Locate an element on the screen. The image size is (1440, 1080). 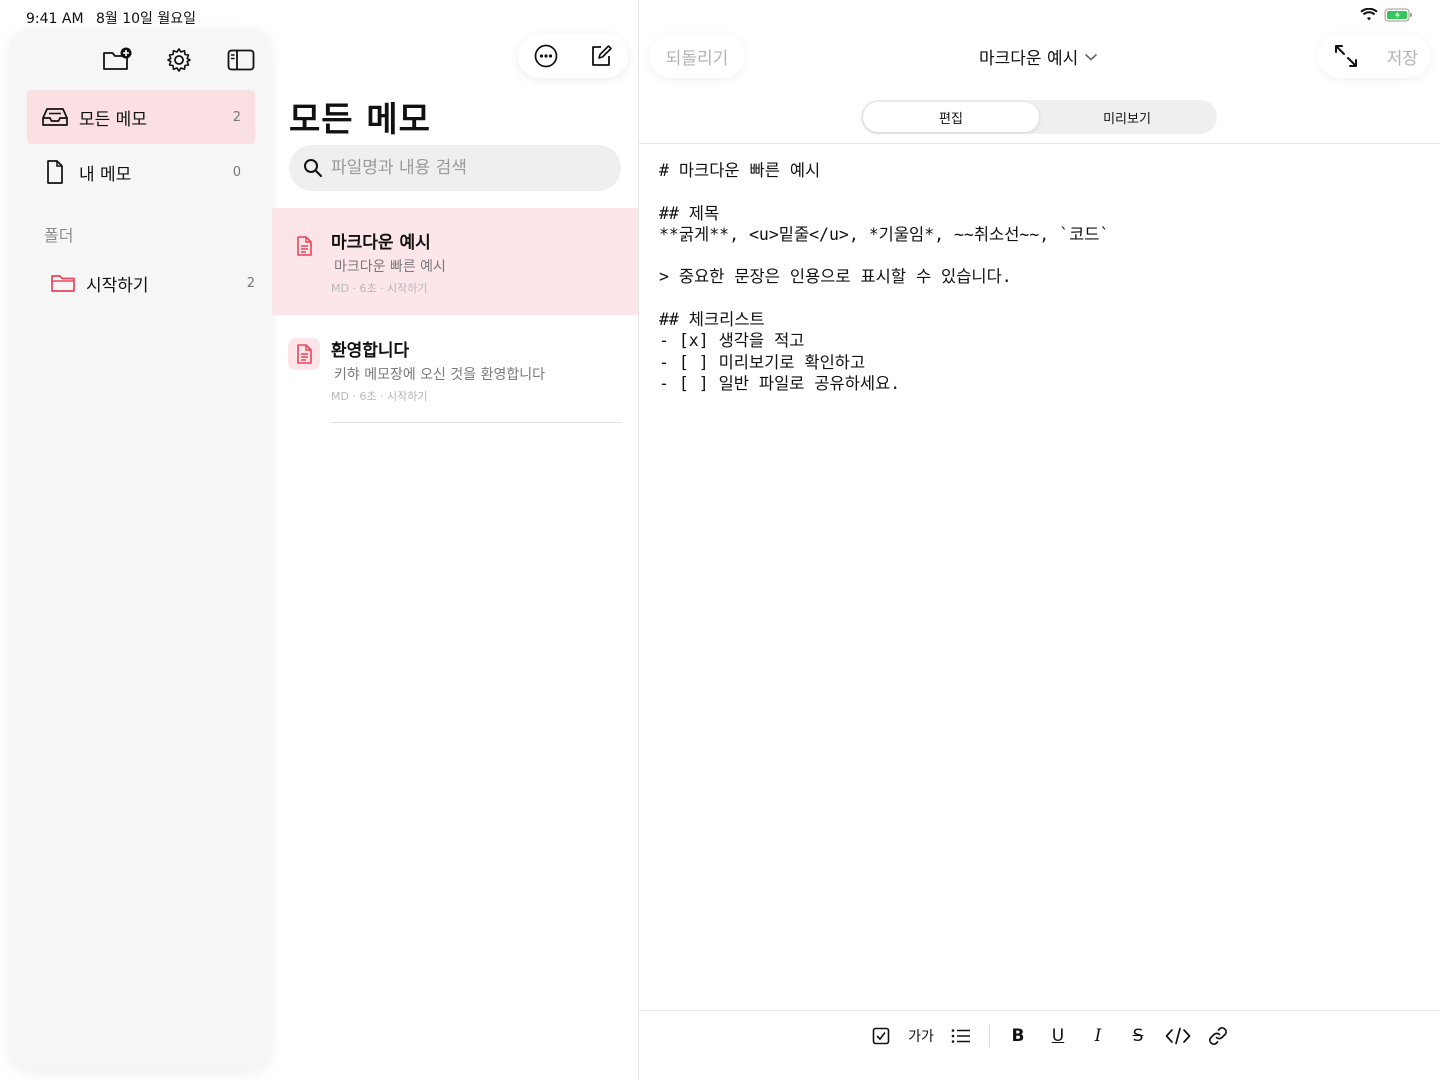
editor-right-actions: 저장 is located at coordinates (1374, 56).